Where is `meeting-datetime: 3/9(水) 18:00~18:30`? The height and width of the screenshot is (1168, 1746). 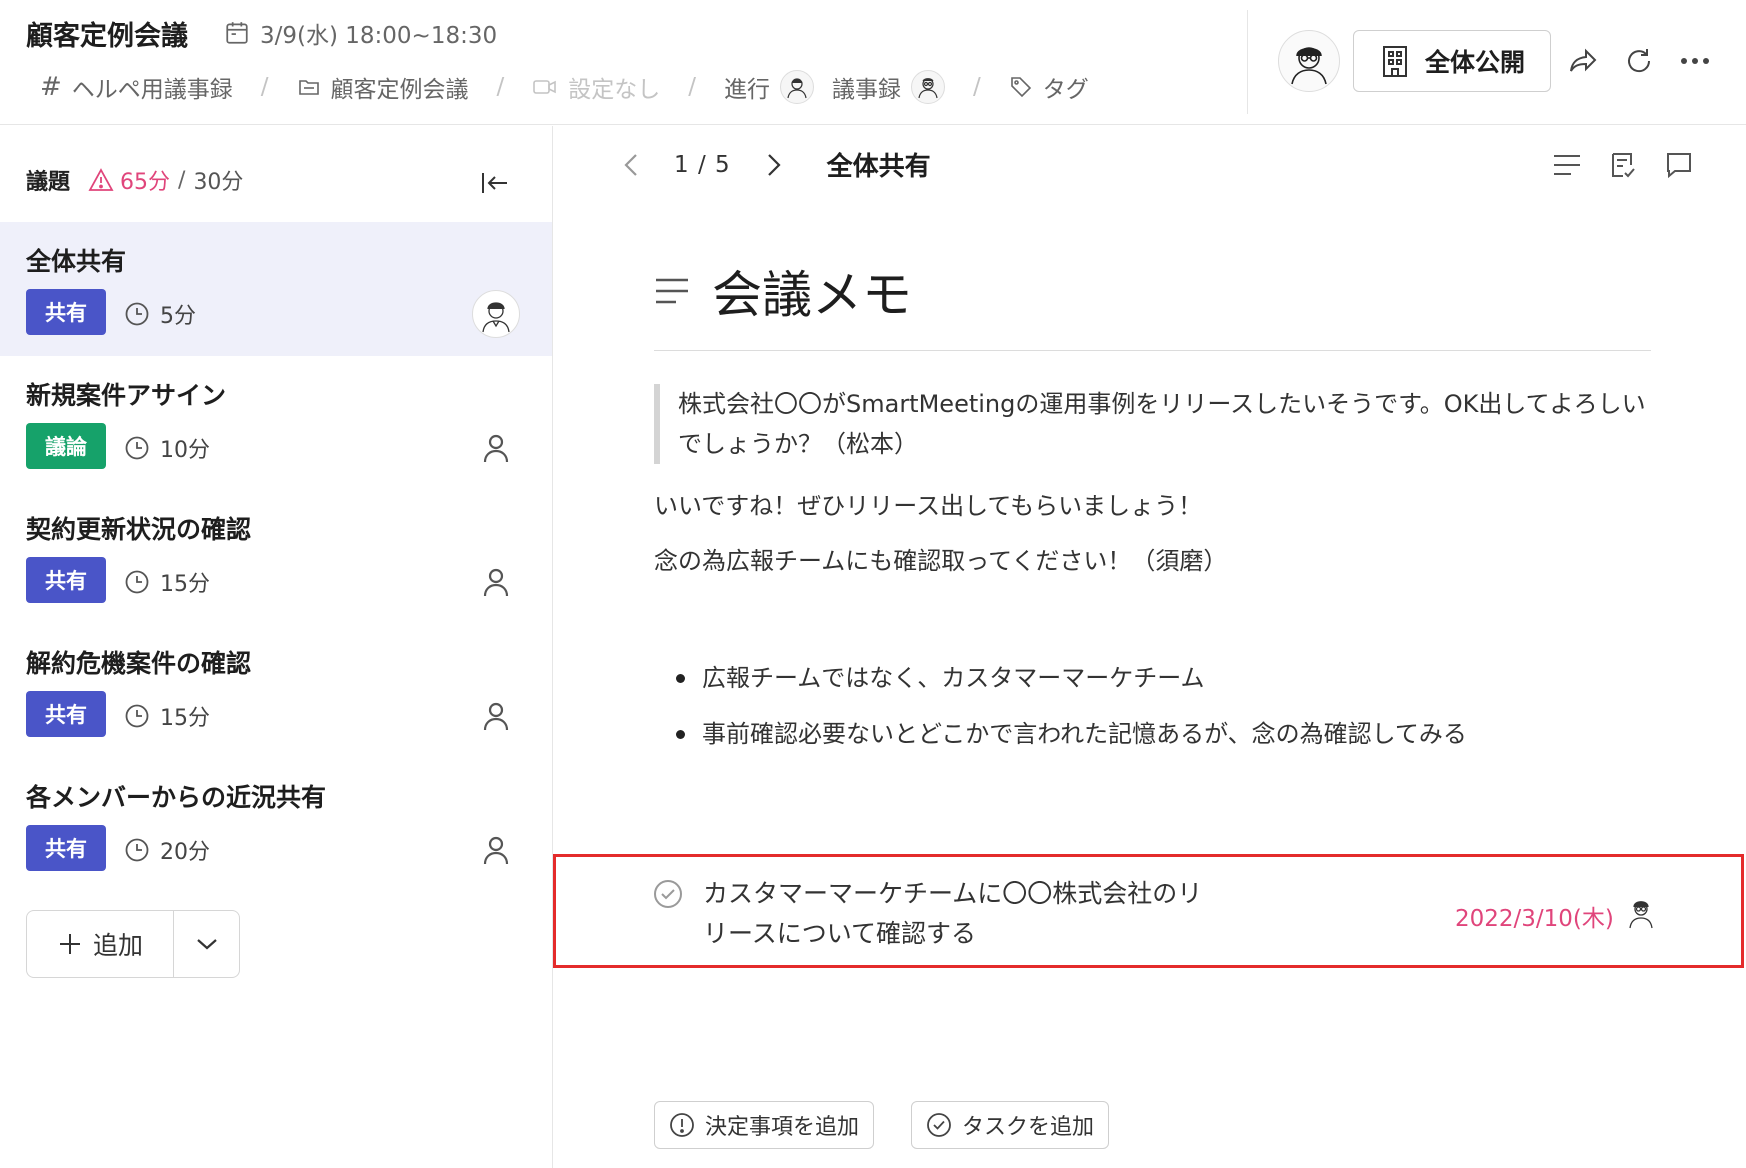
meeting-datetime: 3/9(水) 18:00~18:30 is located at coordinates (360, 33).